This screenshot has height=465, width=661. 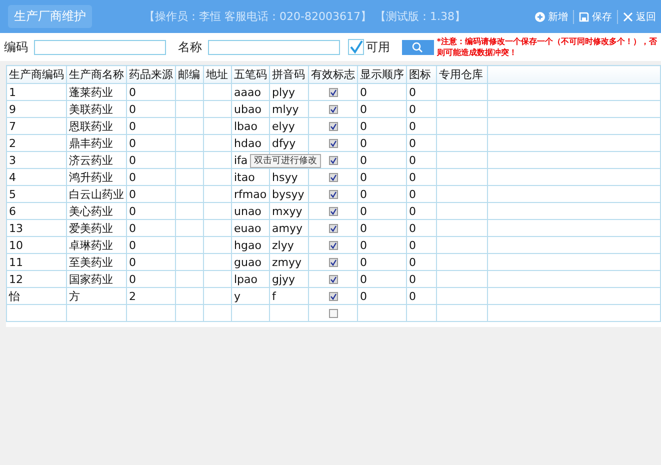 What do you see at coordinates (91, 92) in the screenshot?
I see `table-cell-text: 蓬莱药业` at bounding box center [91, 92].